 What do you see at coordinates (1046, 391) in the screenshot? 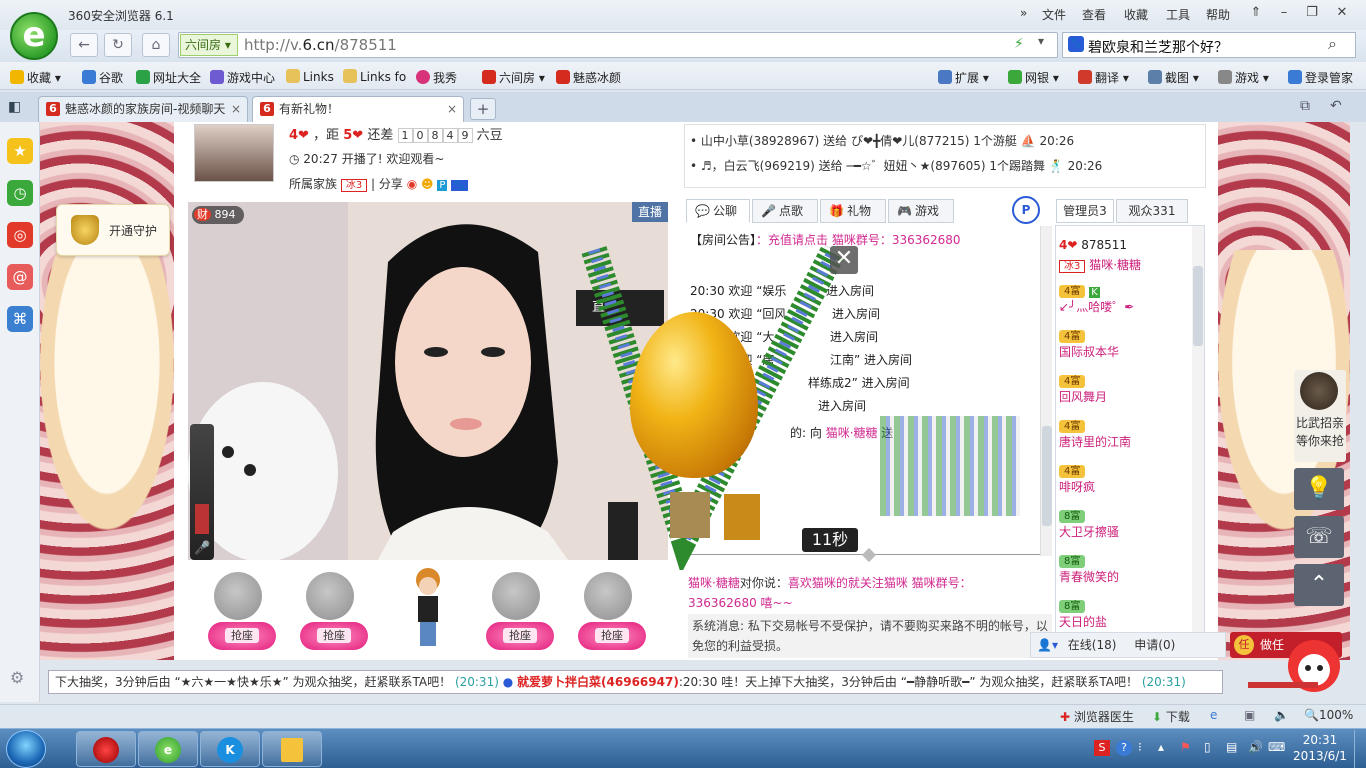
I see `chat-scrollbar` at bounding box center [1046, 391].